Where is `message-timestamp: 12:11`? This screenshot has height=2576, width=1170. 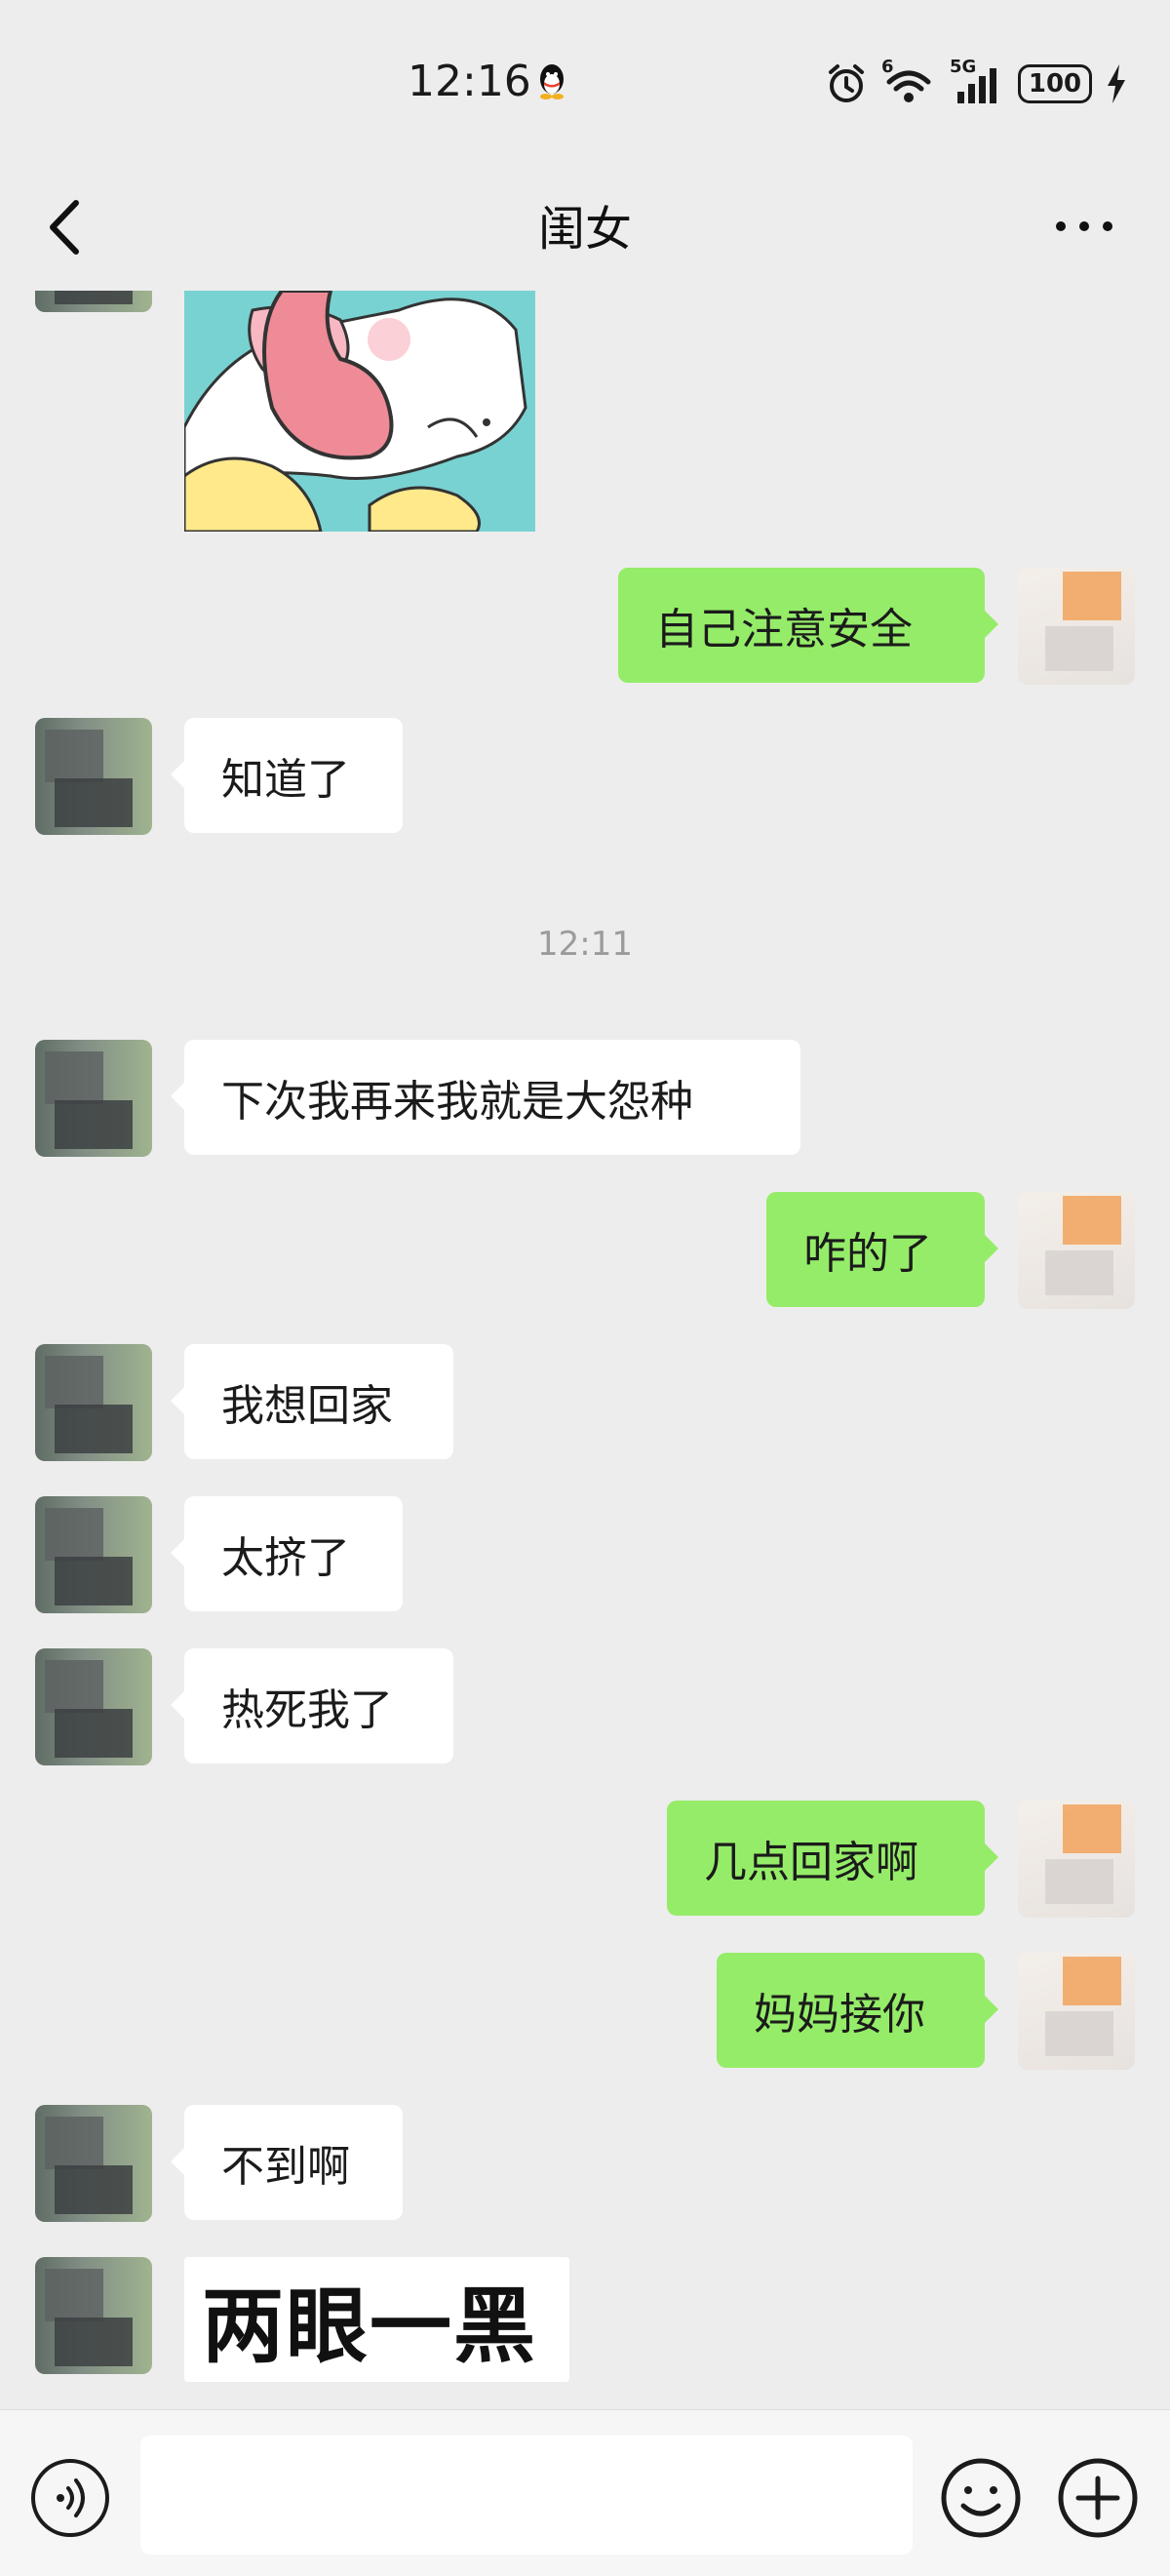
message-timestamp: 12:11 is located at coordinates (585, 944).